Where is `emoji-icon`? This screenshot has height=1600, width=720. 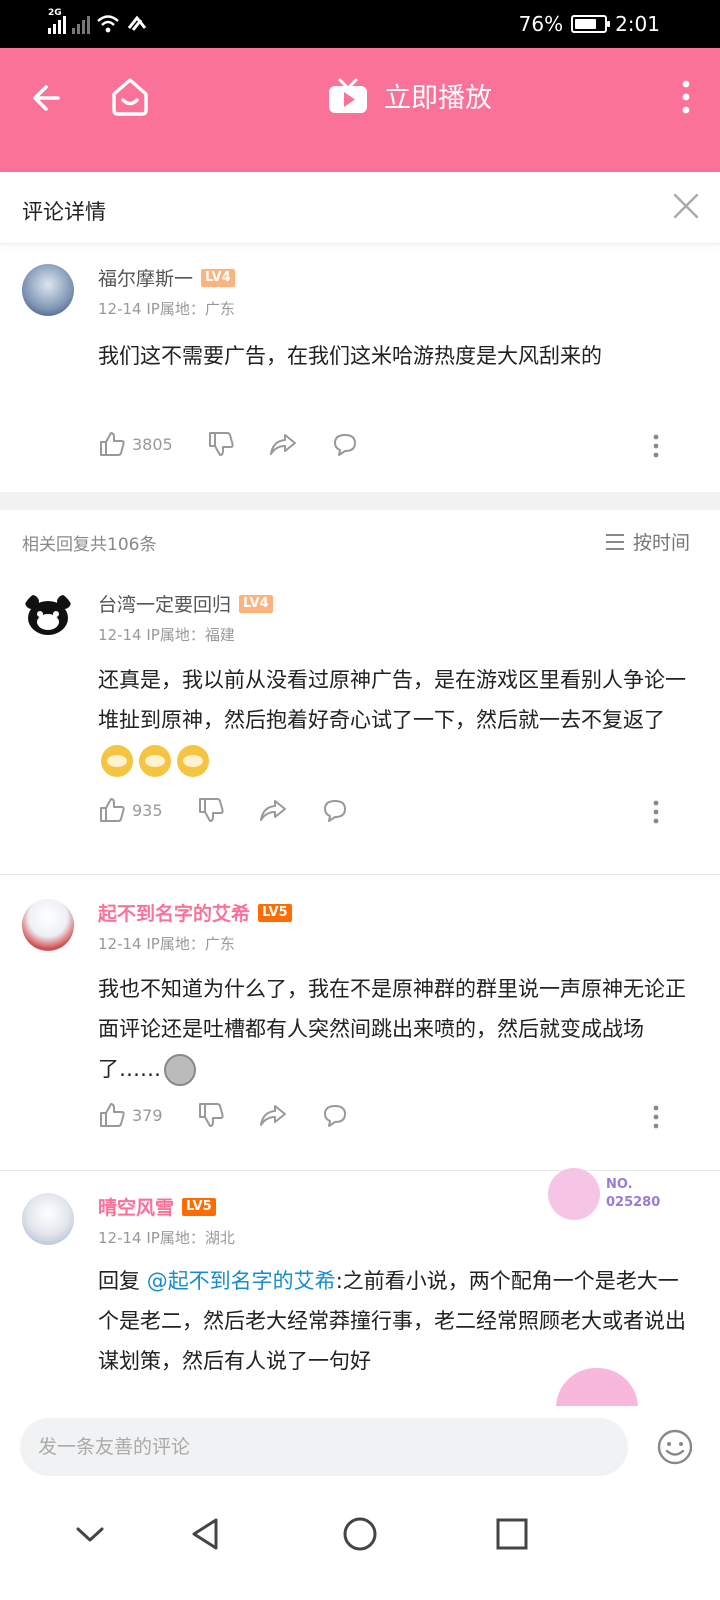
emoji-icon is located at coordinates (675, 1447).